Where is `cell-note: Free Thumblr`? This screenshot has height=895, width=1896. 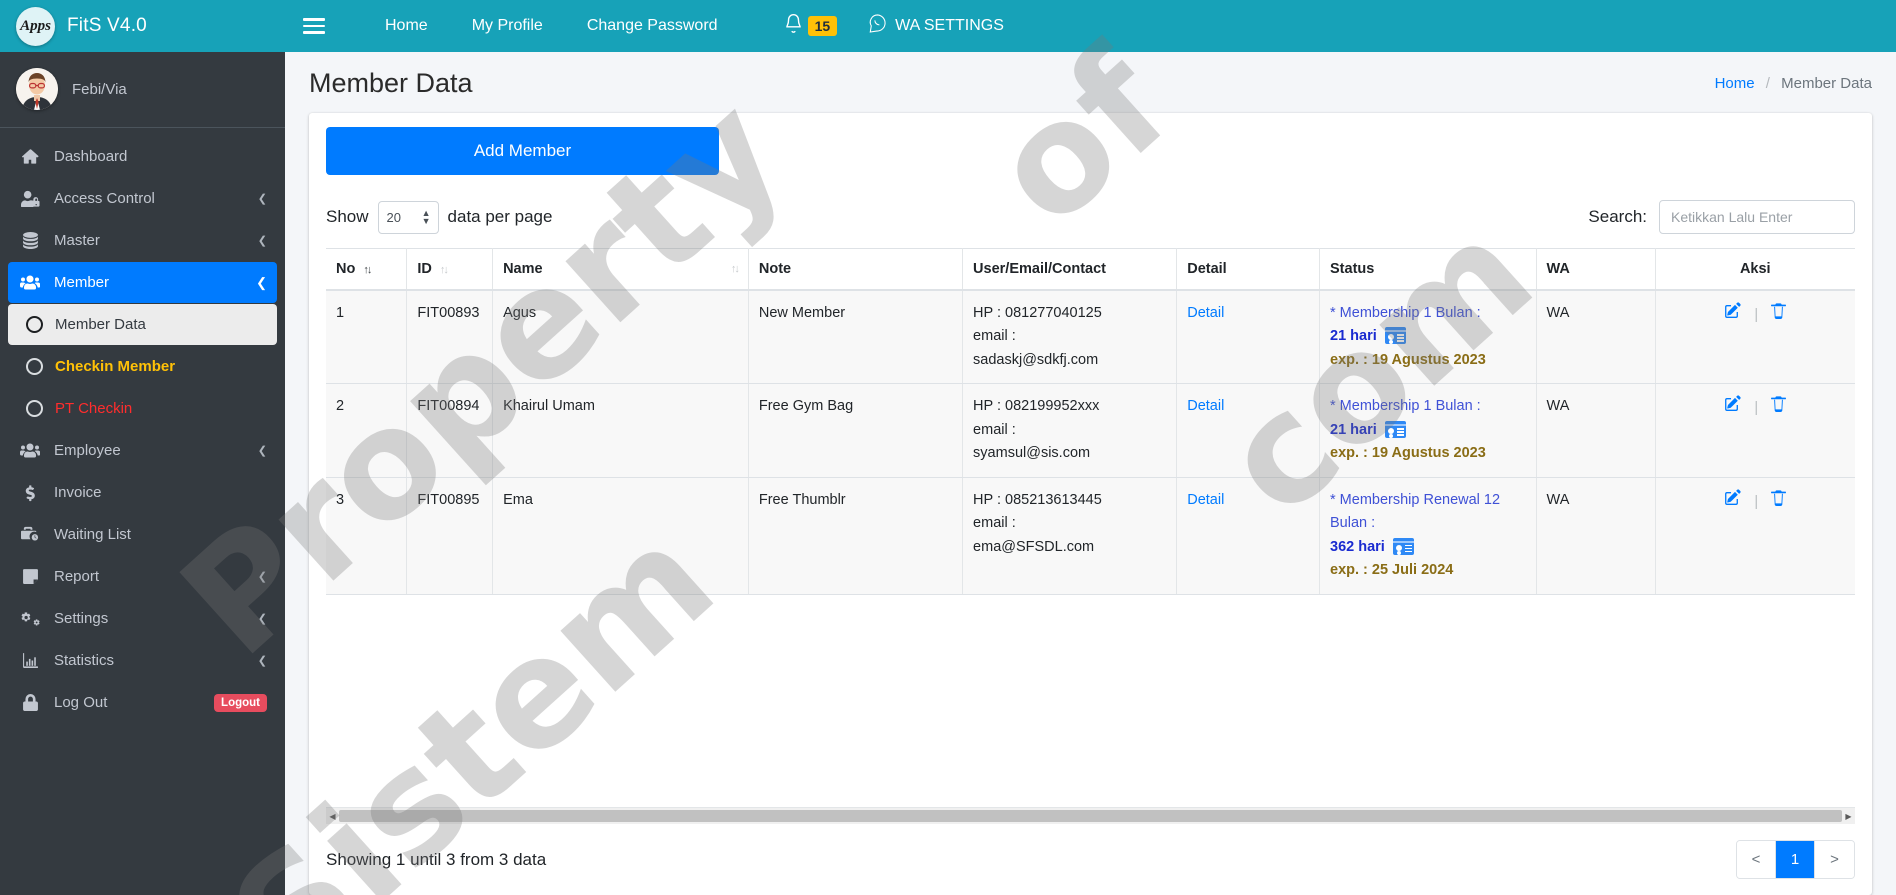 cell-note: Free Thumblr is located at coordinates (856, 536).